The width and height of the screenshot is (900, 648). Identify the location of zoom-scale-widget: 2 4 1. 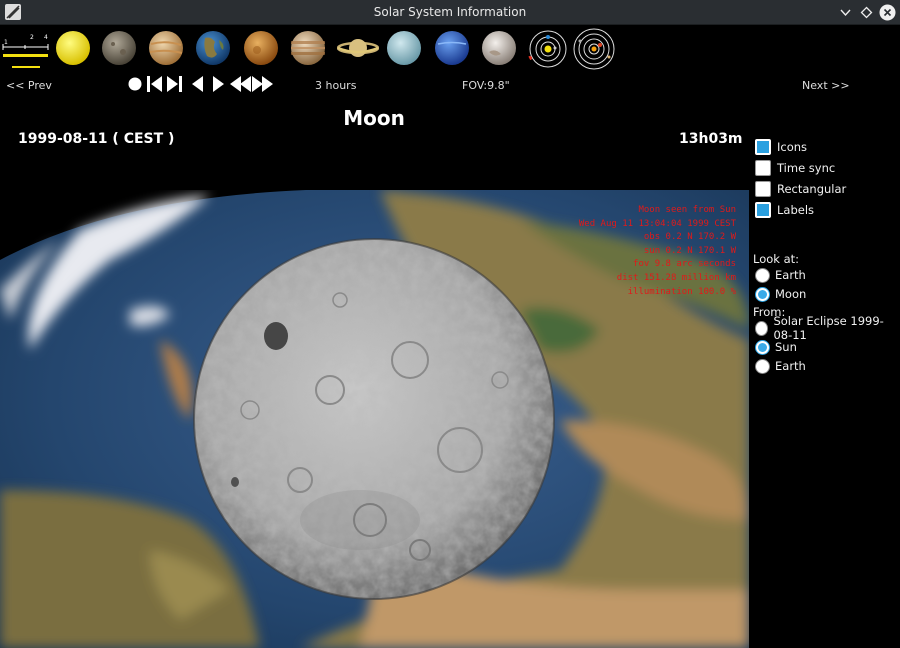
(26, 50).